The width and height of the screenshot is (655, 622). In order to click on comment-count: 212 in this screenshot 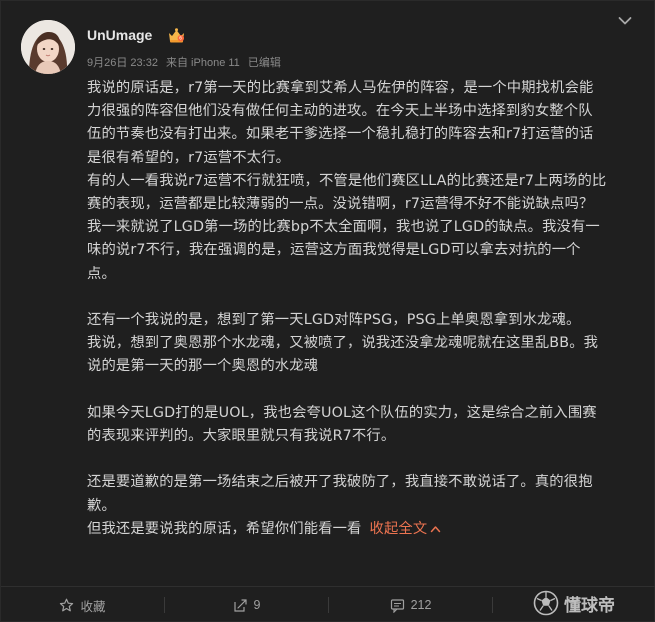, I will do `click(421, 605)`.